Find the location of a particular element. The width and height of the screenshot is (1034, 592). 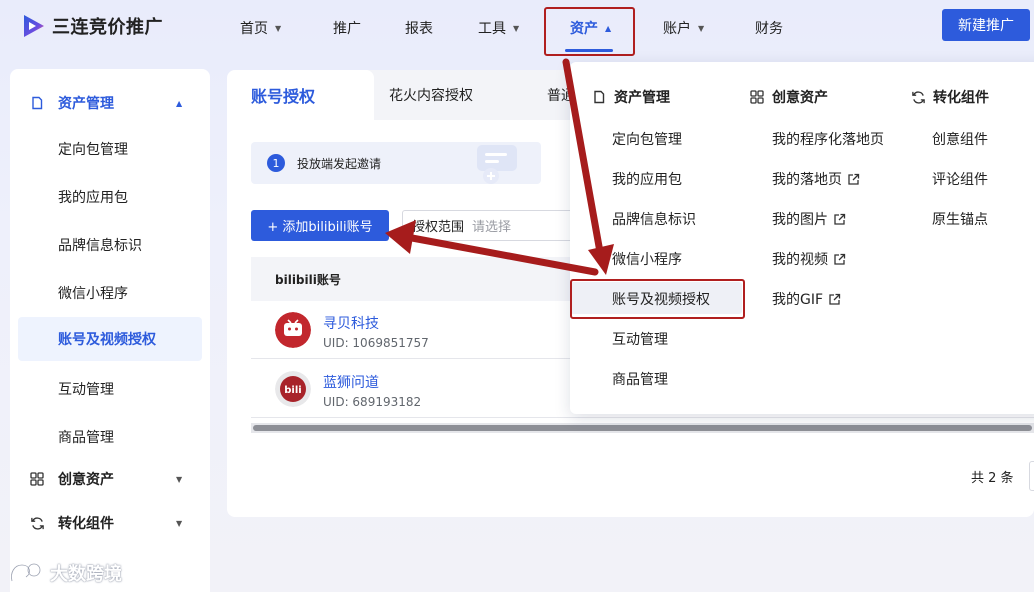

page-size-select is located at coordinates (1031, 476).